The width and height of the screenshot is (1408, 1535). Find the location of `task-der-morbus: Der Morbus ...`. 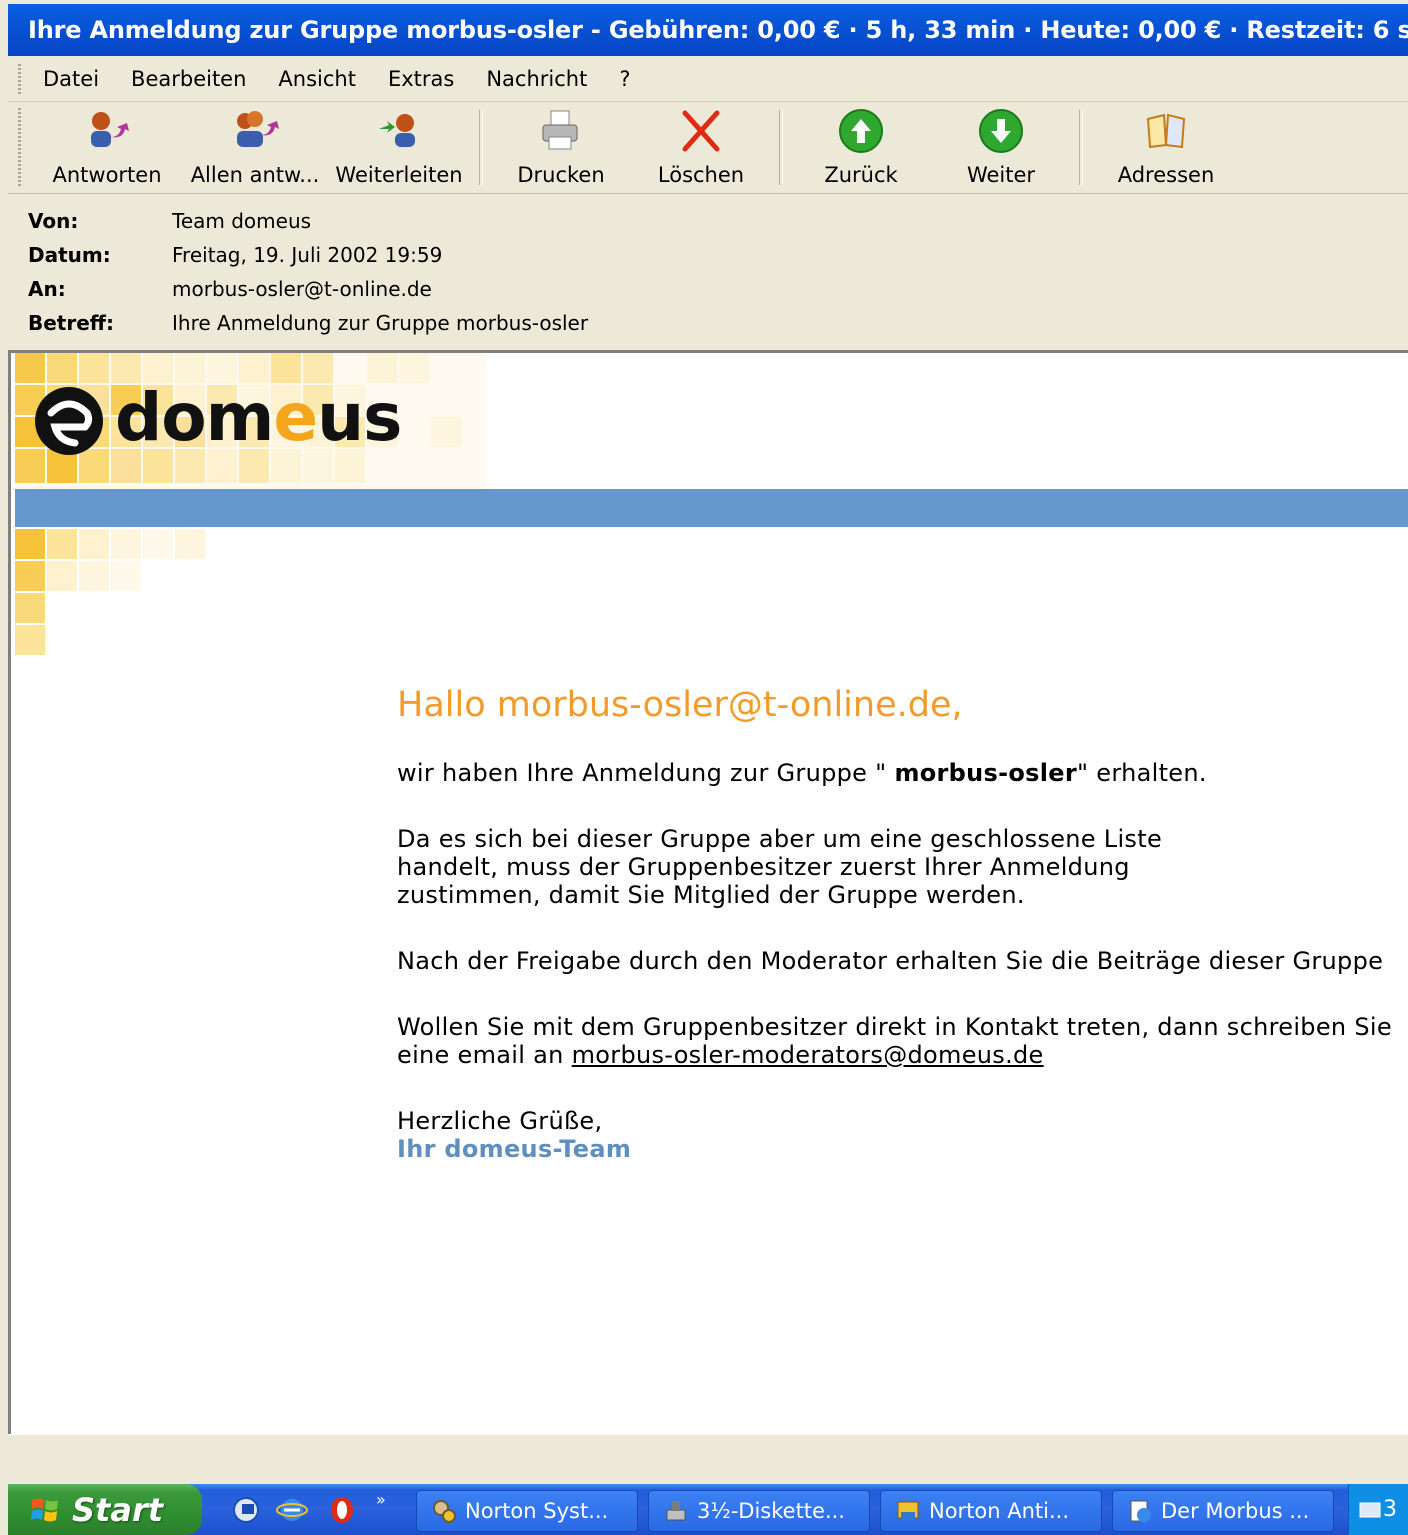

task-der-morbus: Der Morbus ... is located at coordinates (1223, 1511).